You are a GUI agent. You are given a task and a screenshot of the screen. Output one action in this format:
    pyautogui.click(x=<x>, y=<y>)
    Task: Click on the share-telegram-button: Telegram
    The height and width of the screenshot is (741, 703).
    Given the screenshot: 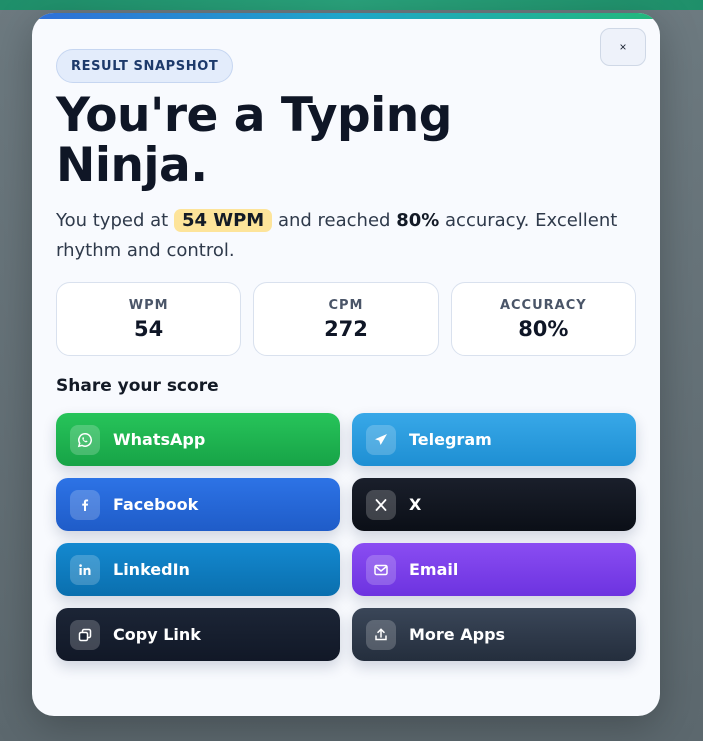 What is the action you would take?
    pyautogui.click(x=494, y=439)
    